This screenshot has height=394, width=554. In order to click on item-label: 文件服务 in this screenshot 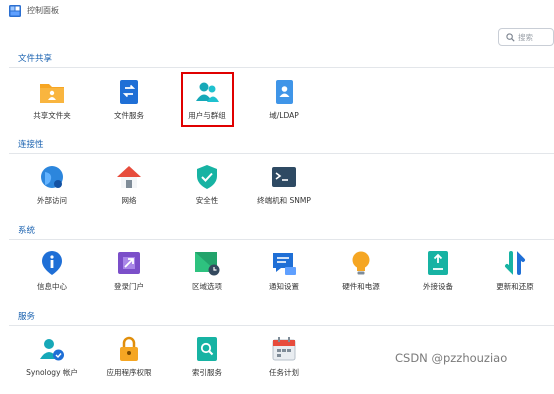, I will do `click(129, 115)`.